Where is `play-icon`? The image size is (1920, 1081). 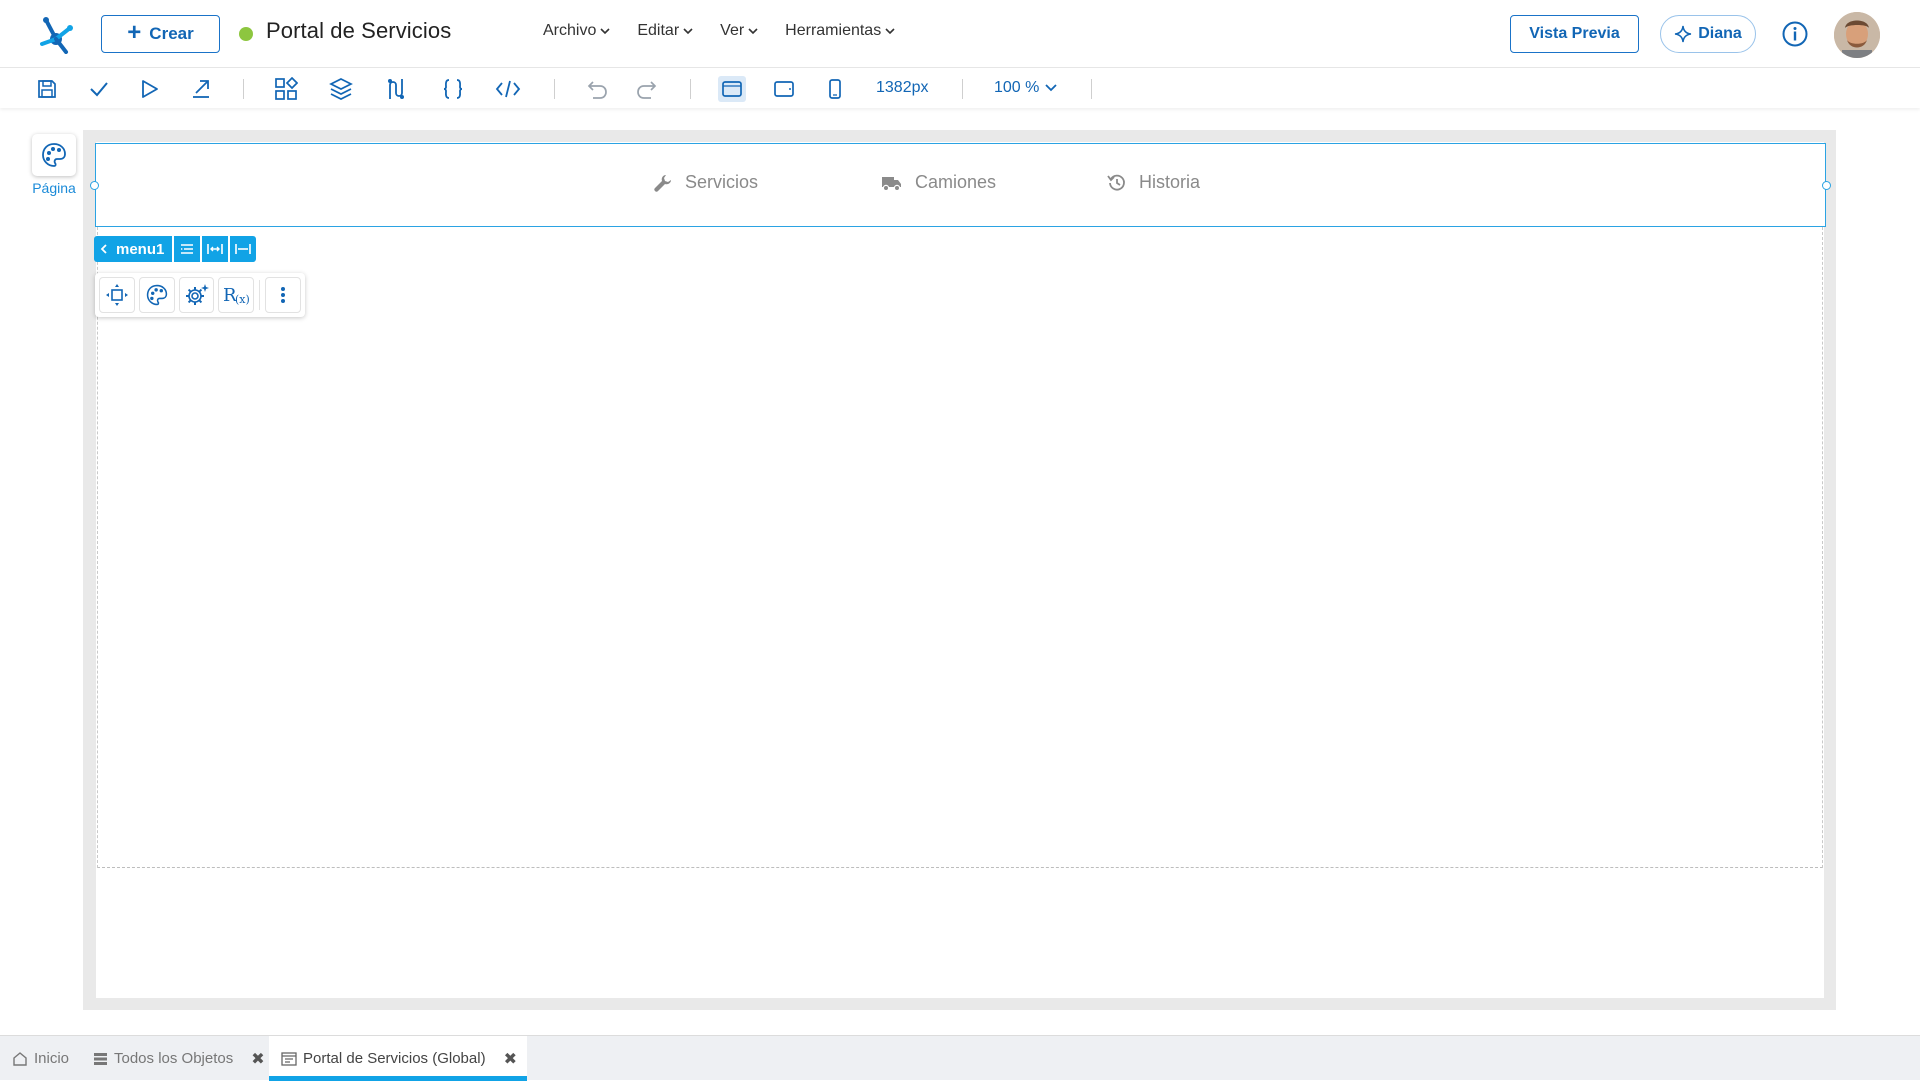 play-icon is located at coordinates (149, 89).